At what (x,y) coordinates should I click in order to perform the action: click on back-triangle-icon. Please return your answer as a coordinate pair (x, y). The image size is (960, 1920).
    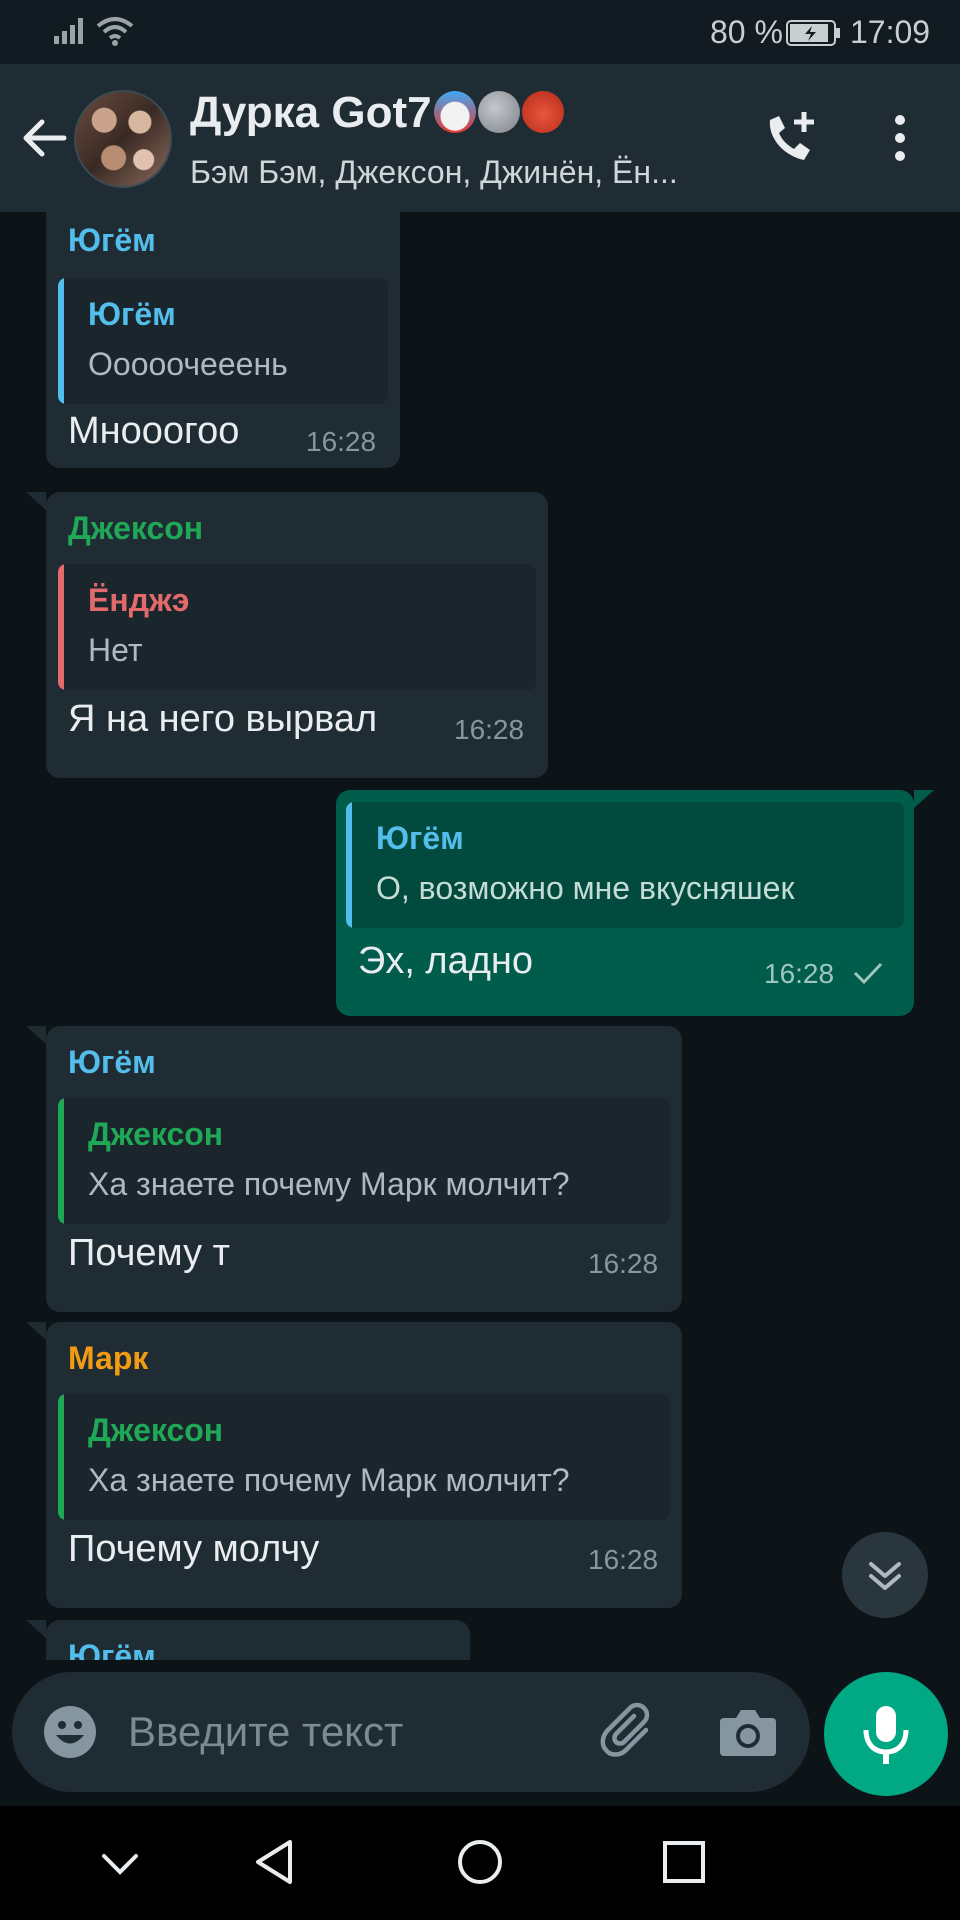
    Looking at the image, I should click on (274, 1862).